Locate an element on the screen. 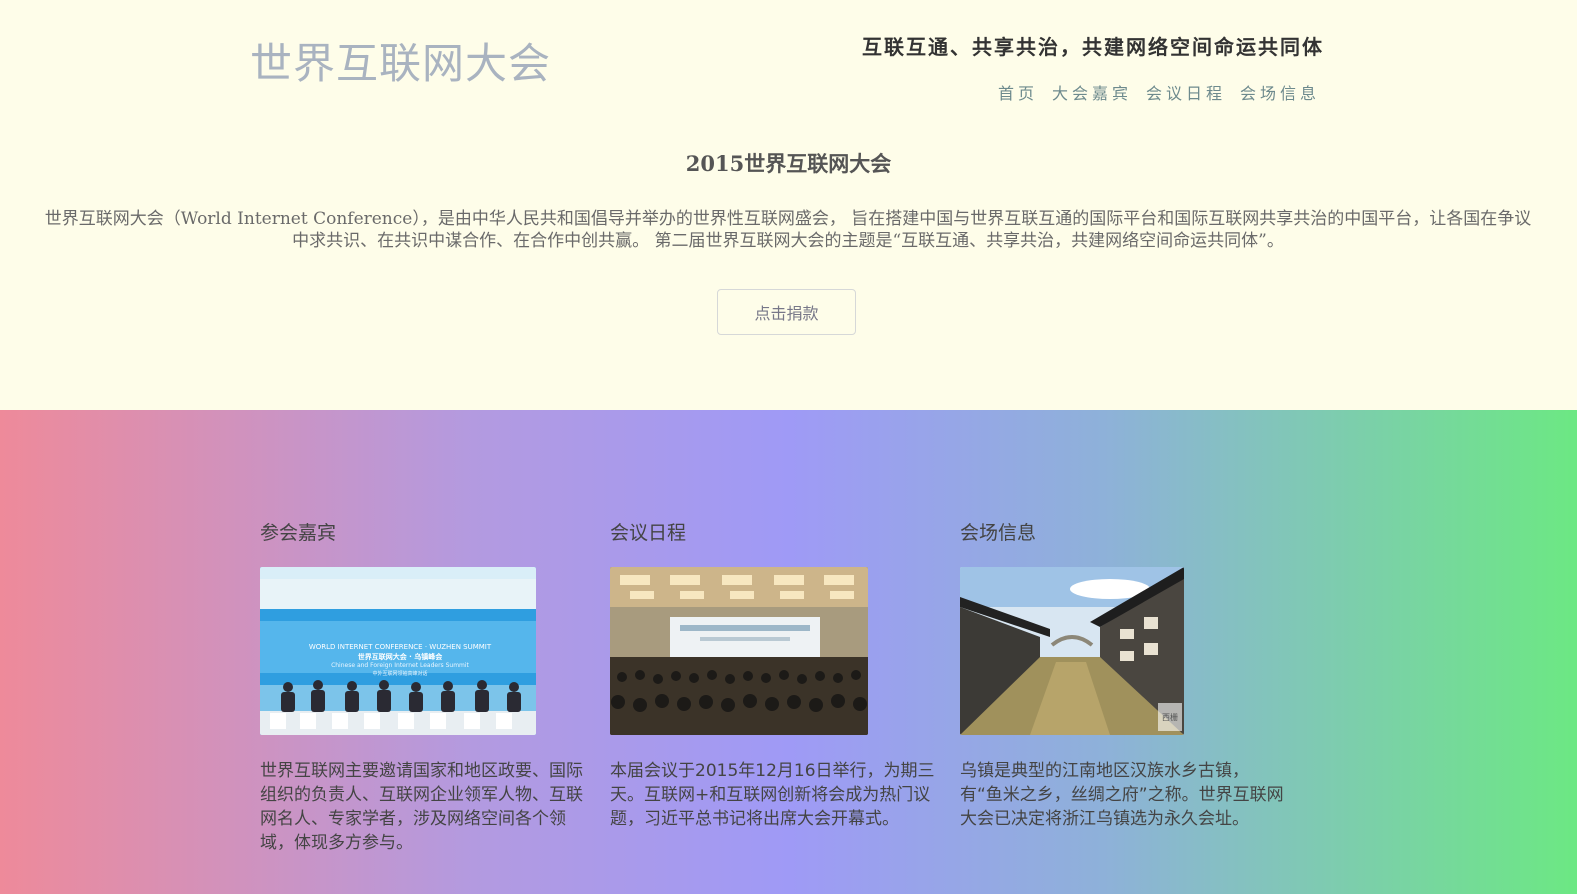  main-nav: 首页 大会嘉宾 会议日程 会场信息 is located at coordinates (1159, 92).